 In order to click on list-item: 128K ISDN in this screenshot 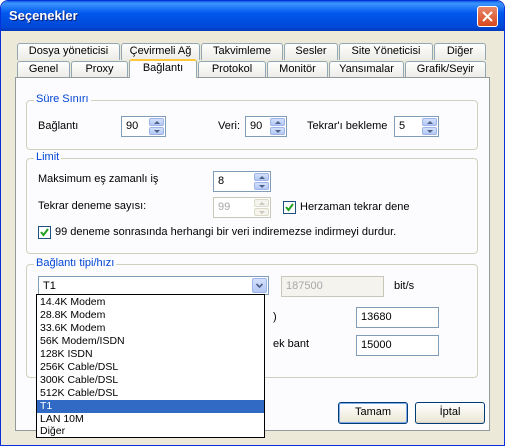, I will do `click(150, 354)`.